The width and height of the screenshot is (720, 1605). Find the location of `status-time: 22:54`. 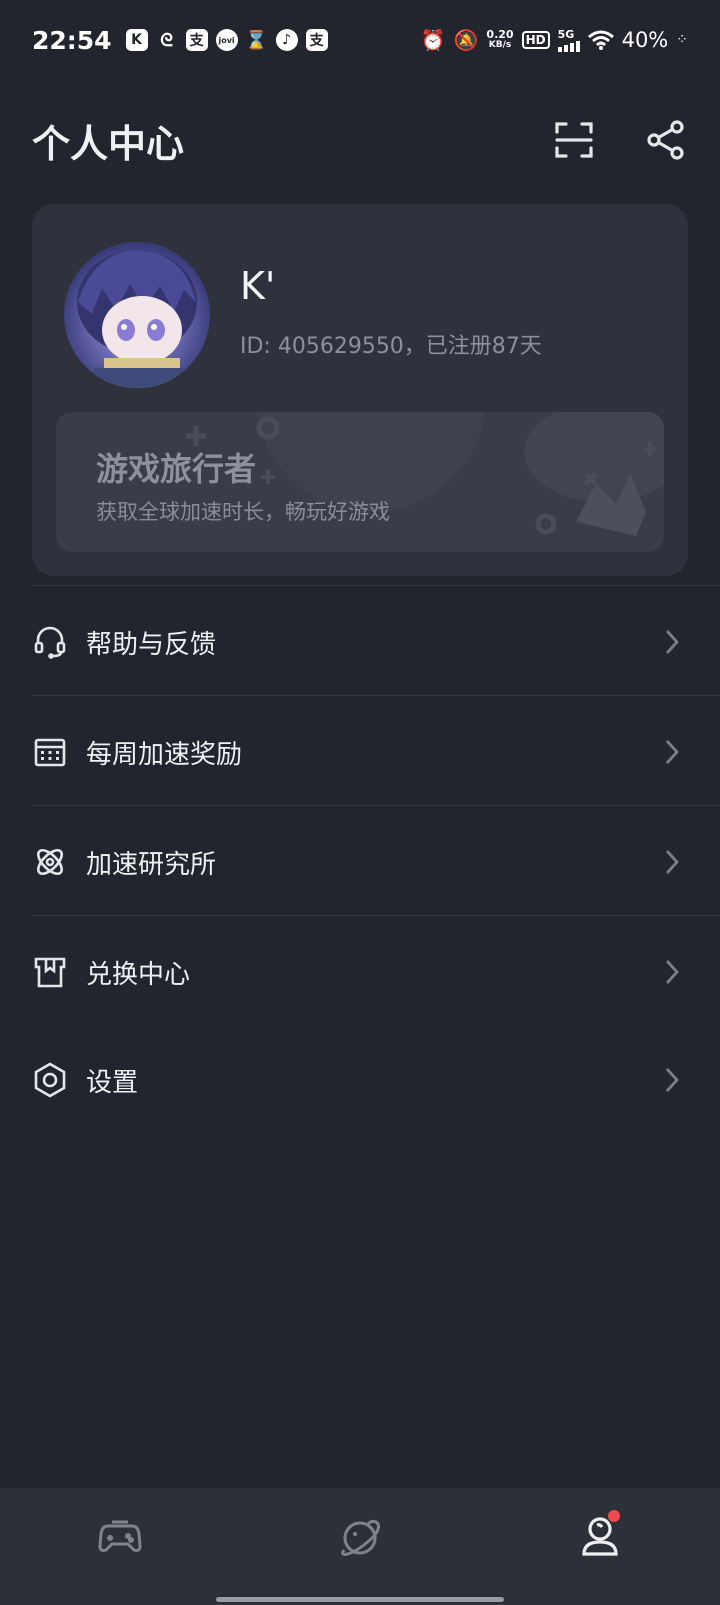

status-time: 22:54 is located at coordinates (72, 40).